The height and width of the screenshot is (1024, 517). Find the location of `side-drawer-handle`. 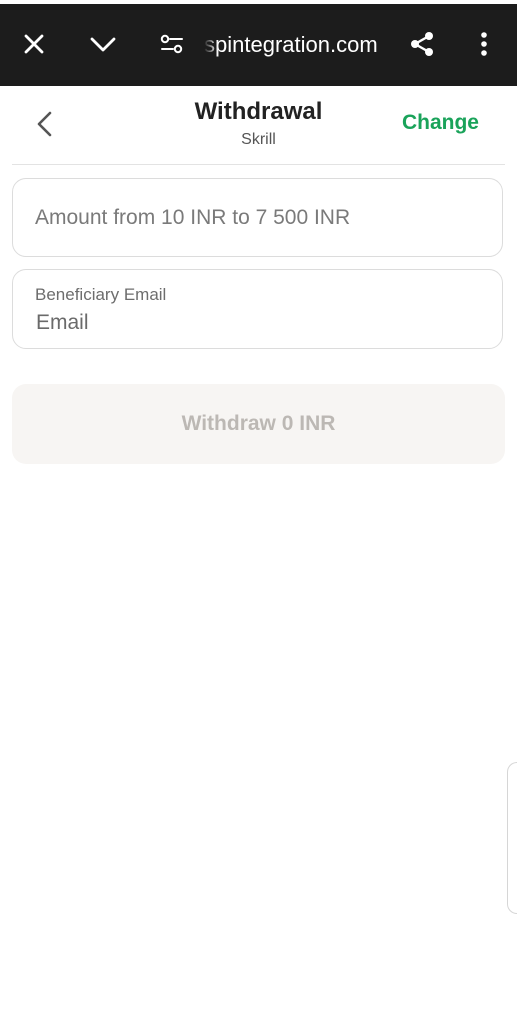

side-drawer-handle is located at coordinates (512, 838).